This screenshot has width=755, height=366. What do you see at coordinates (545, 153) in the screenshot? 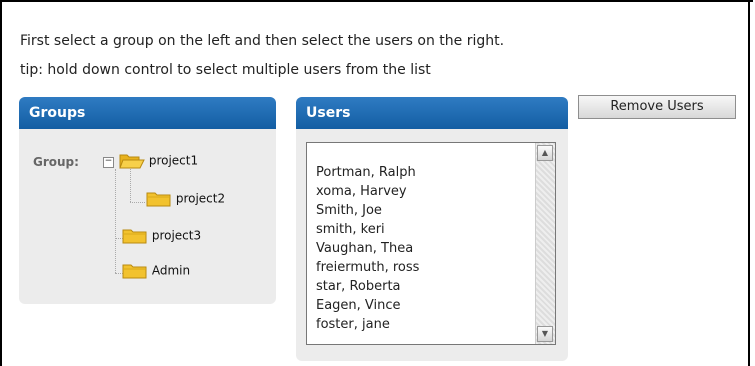
I see `scroll-up-arrow-icon: ▲` at bounding box center [545, 153].